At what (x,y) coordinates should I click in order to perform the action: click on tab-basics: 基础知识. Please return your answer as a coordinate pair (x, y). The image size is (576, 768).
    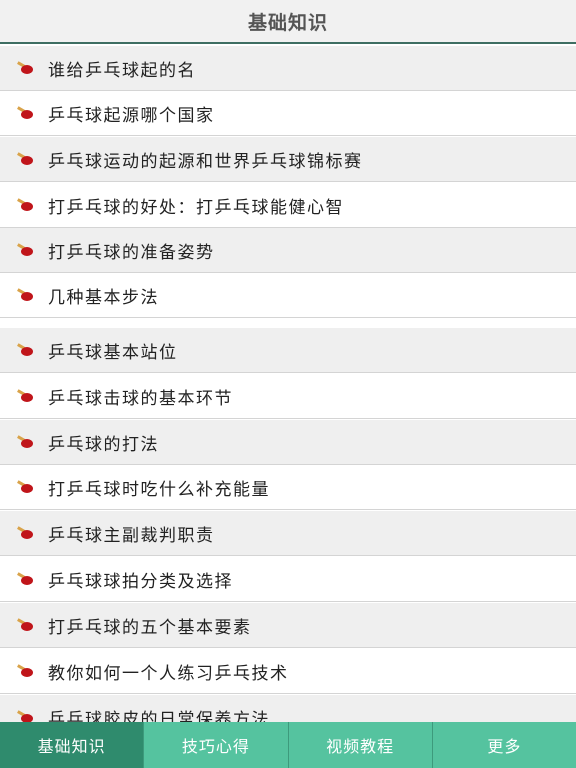
    Looking at the image, I should click on (72, 745).